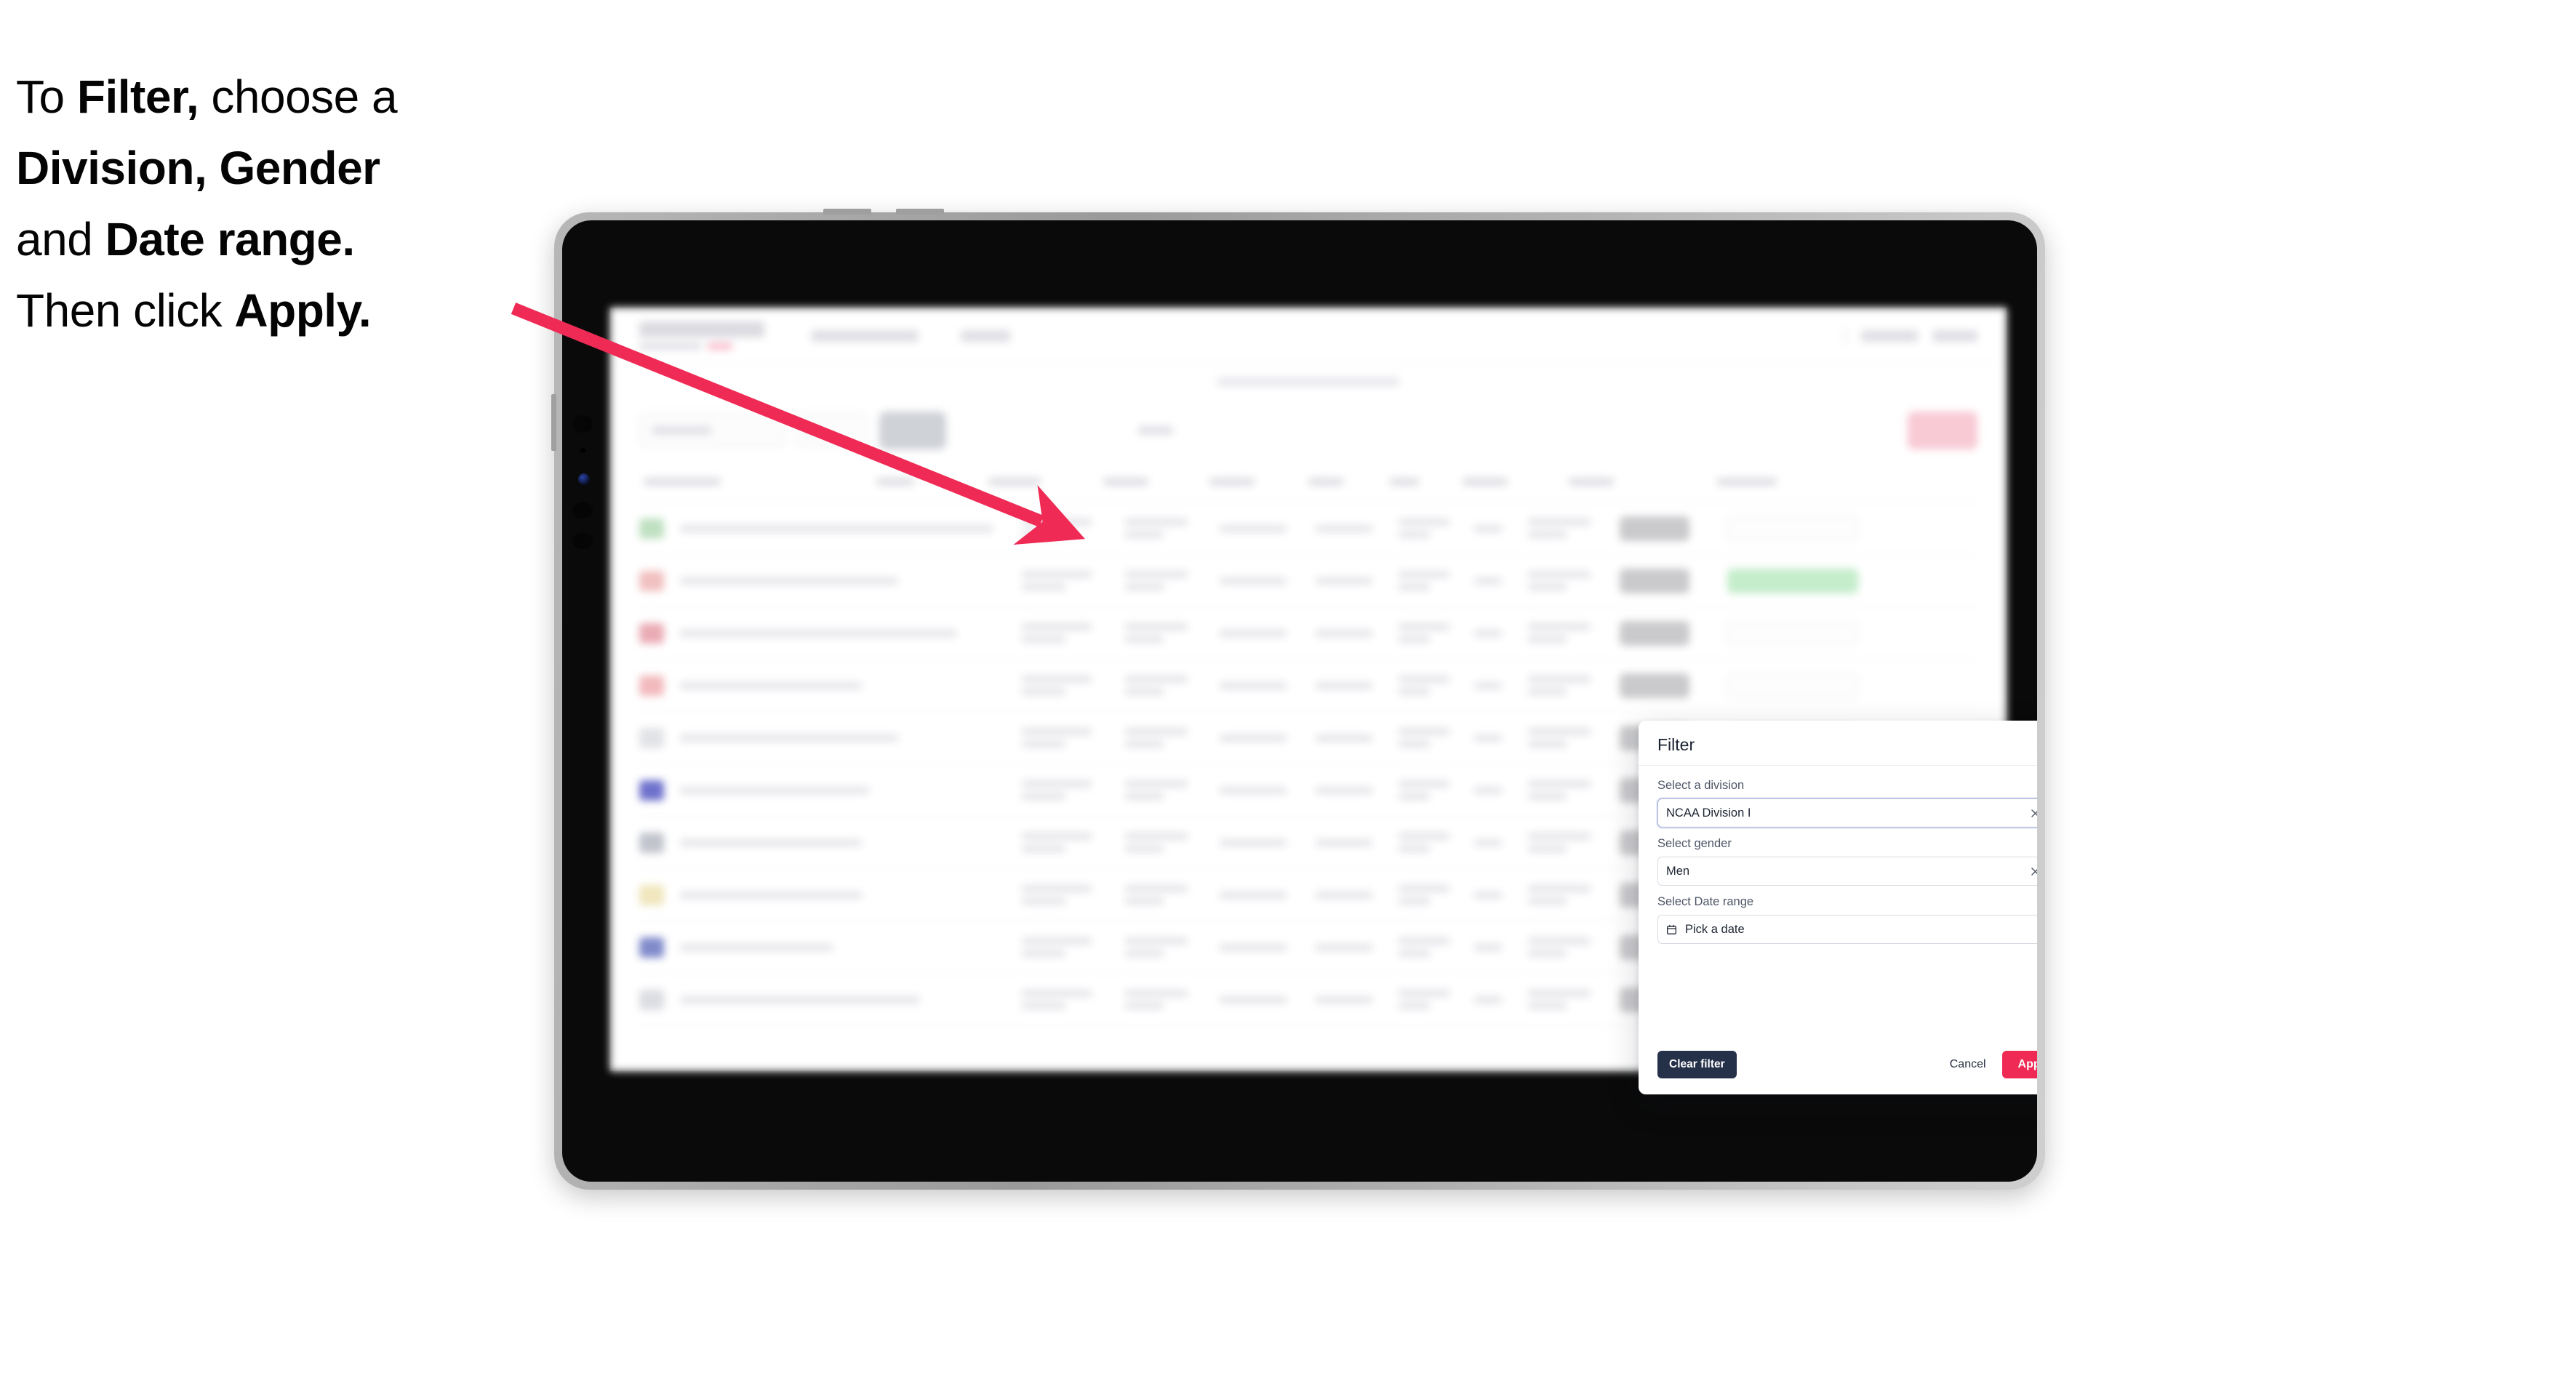  Describe the element at coordinates (582, 424) in the screenshot. I see `camera-lens` at that location.